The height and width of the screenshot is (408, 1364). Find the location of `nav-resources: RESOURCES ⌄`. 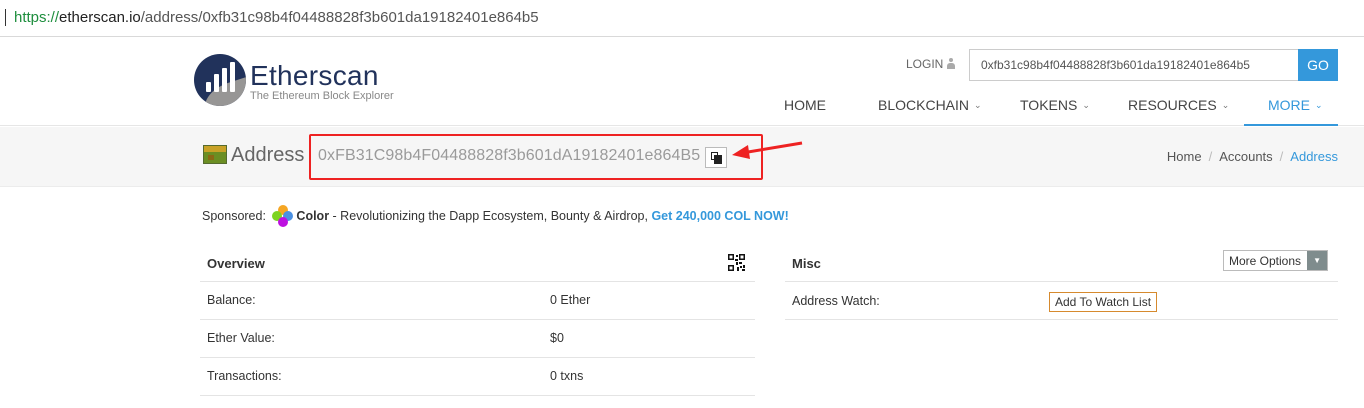

nav-resources: RESOURCES ⌄ is located at coordinates (1178, 105).